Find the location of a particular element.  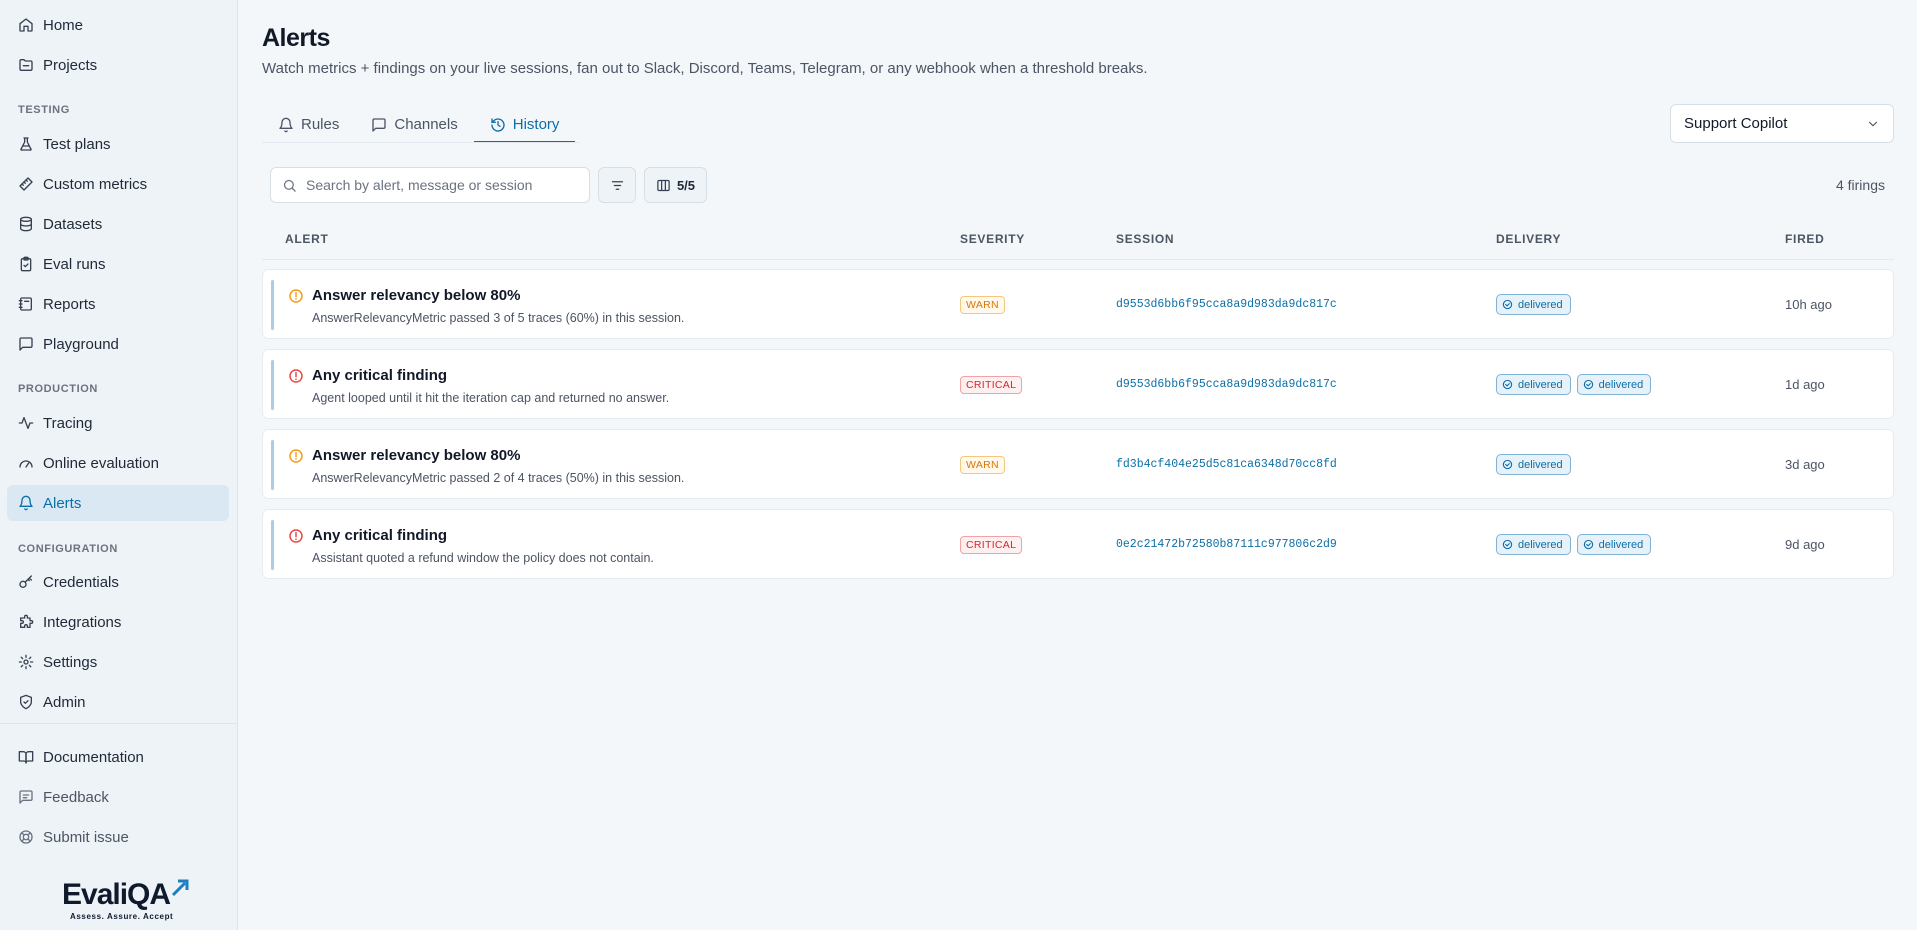

alert-circle-icon is located at coordinates (296, 376).